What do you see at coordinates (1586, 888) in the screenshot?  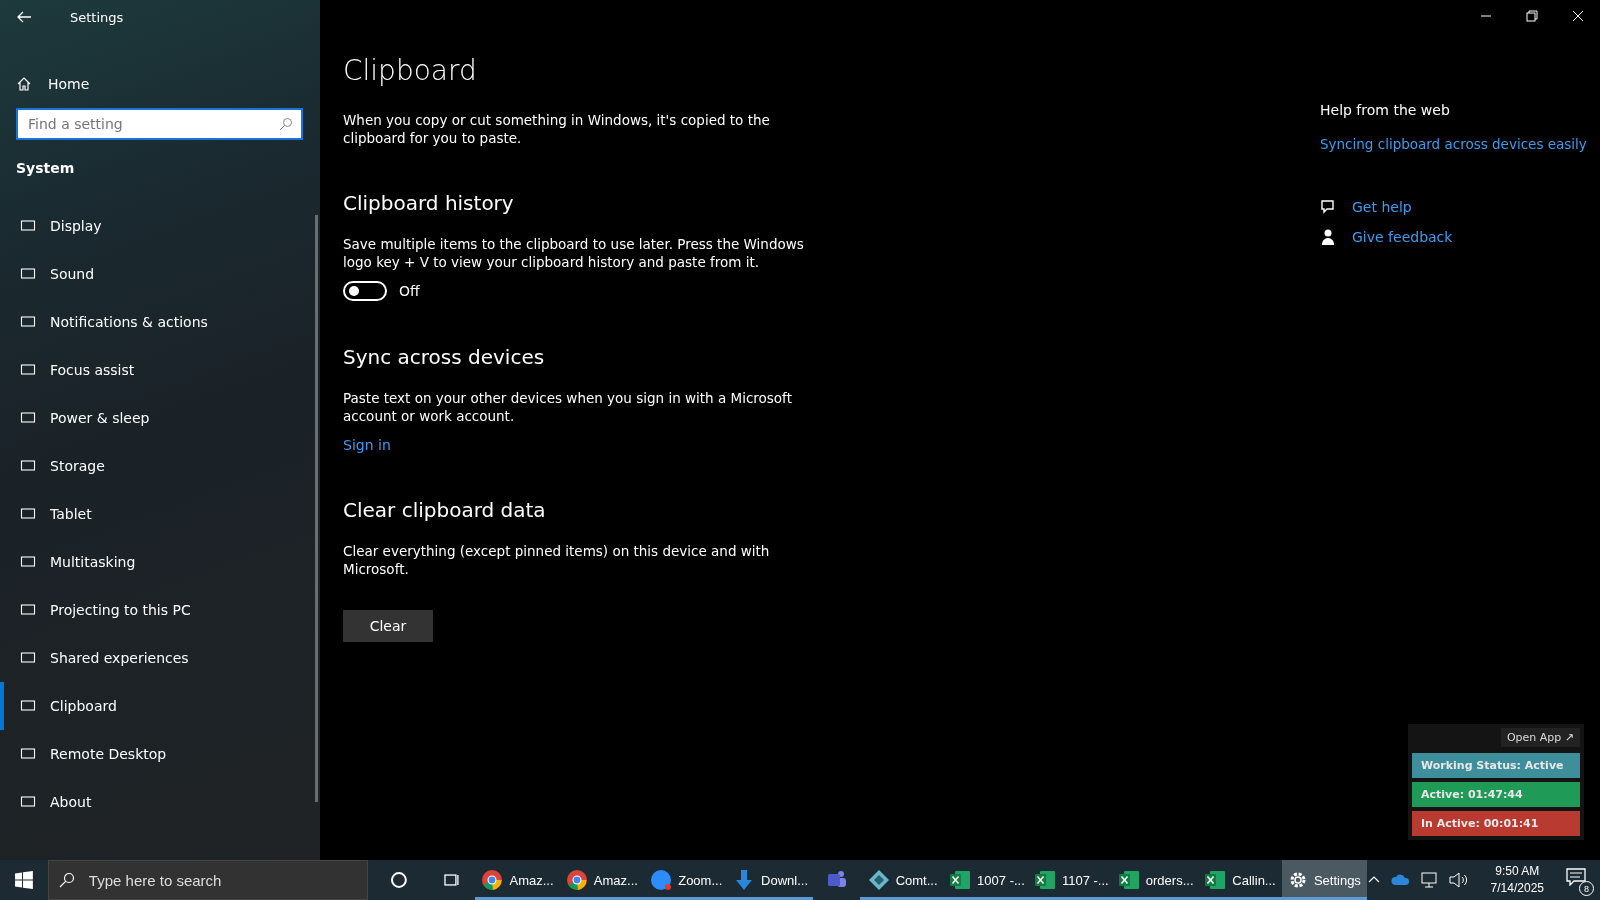 I see `notification-count-badge: 8` at bounding box center [1586, 888].